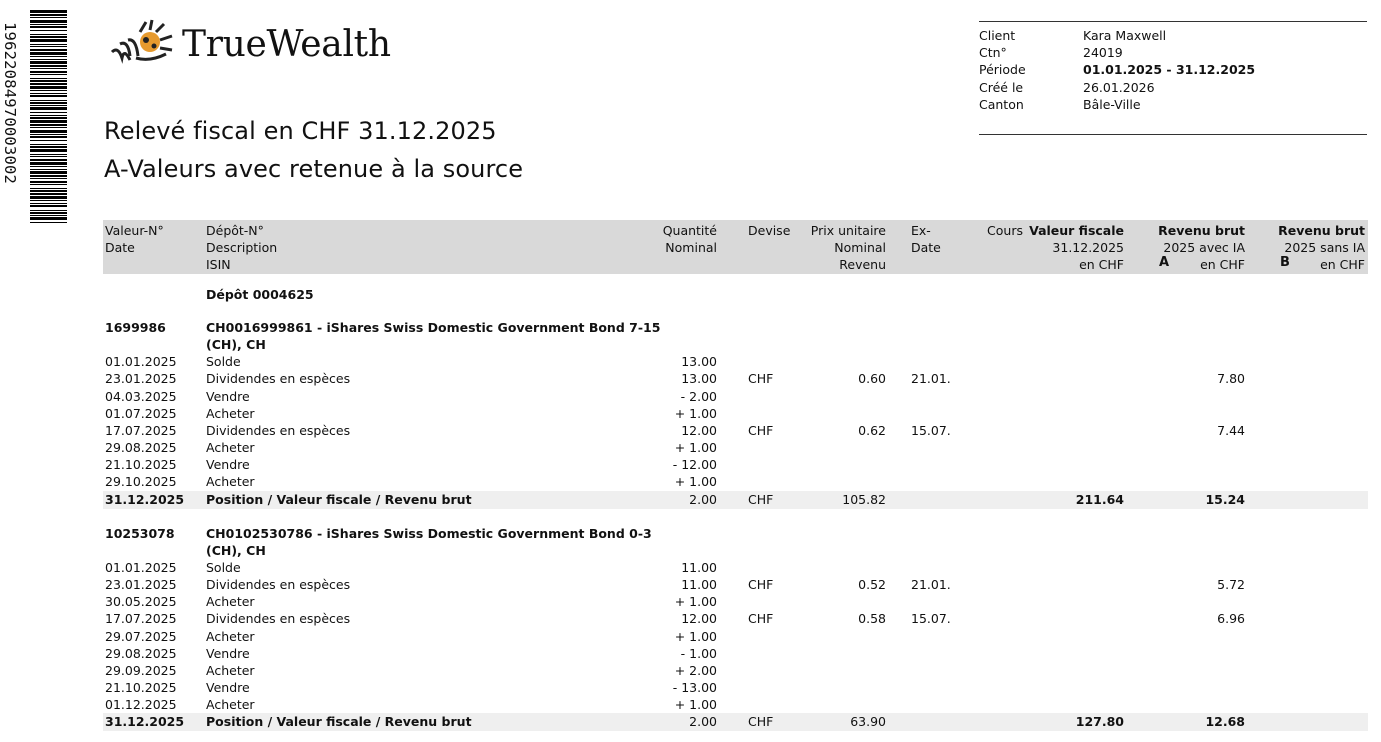 This screenshot has height=742, width=1381. Describe the element at coordinates (872, 430) in the screenshot. I see `transaction-unit-price: 0.62` at that location.